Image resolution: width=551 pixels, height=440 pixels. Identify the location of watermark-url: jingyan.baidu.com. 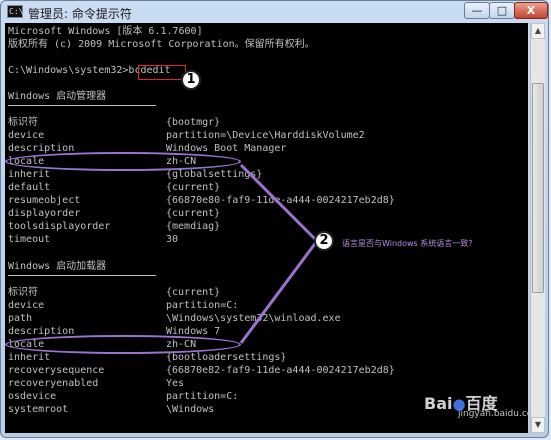
(493, 414).